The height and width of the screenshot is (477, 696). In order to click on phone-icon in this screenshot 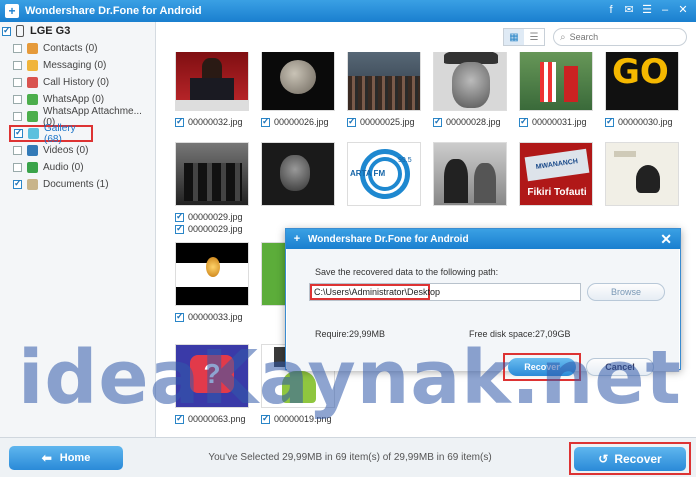, I will do `click(20, 31)`.